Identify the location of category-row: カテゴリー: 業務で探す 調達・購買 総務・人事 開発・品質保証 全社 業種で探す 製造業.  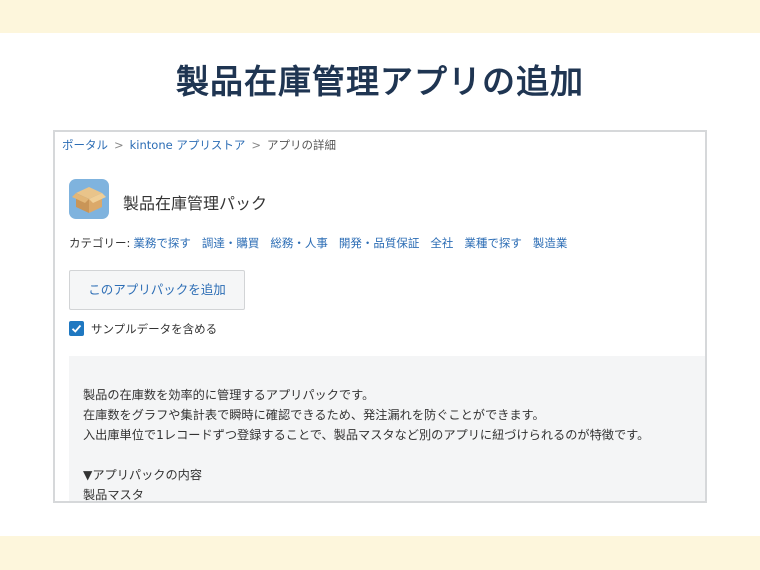
(318, 243).